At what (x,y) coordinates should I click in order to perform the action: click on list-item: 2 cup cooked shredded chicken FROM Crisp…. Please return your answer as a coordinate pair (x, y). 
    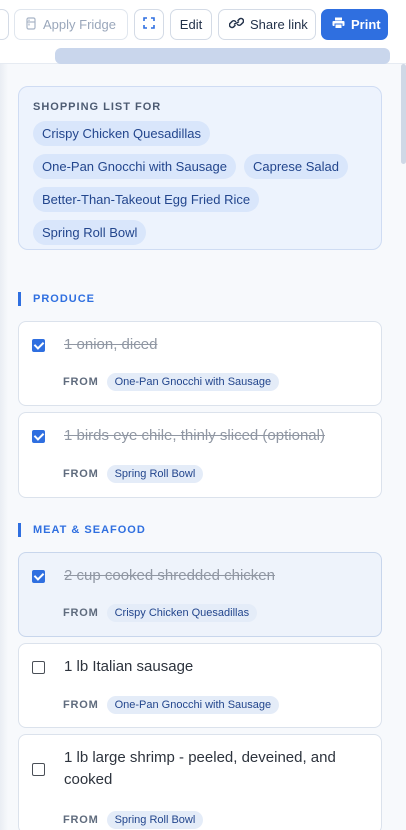
    Looking at the image, I should click on (200, 594).